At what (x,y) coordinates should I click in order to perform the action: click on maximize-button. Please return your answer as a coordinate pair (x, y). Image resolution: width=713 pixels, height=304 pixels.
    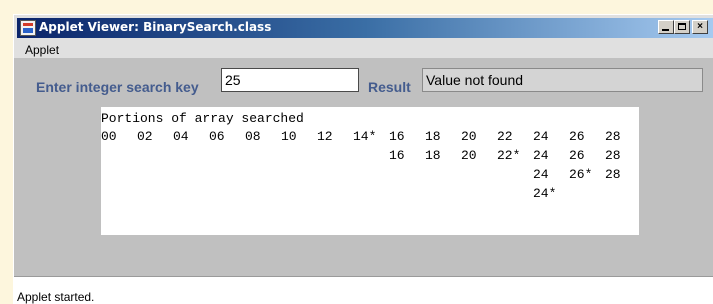
    Looking at the image, I should click on (682, 27).